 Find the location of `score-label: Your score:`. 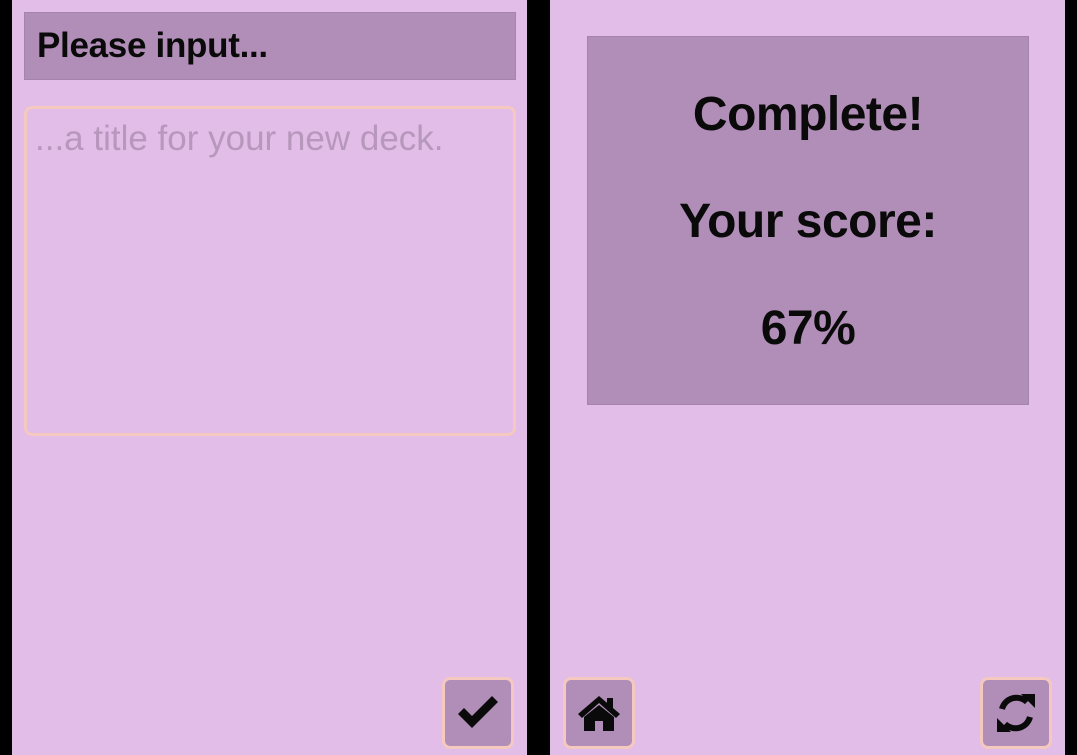

score-label: Your score: is located at coordinates (808, 221).